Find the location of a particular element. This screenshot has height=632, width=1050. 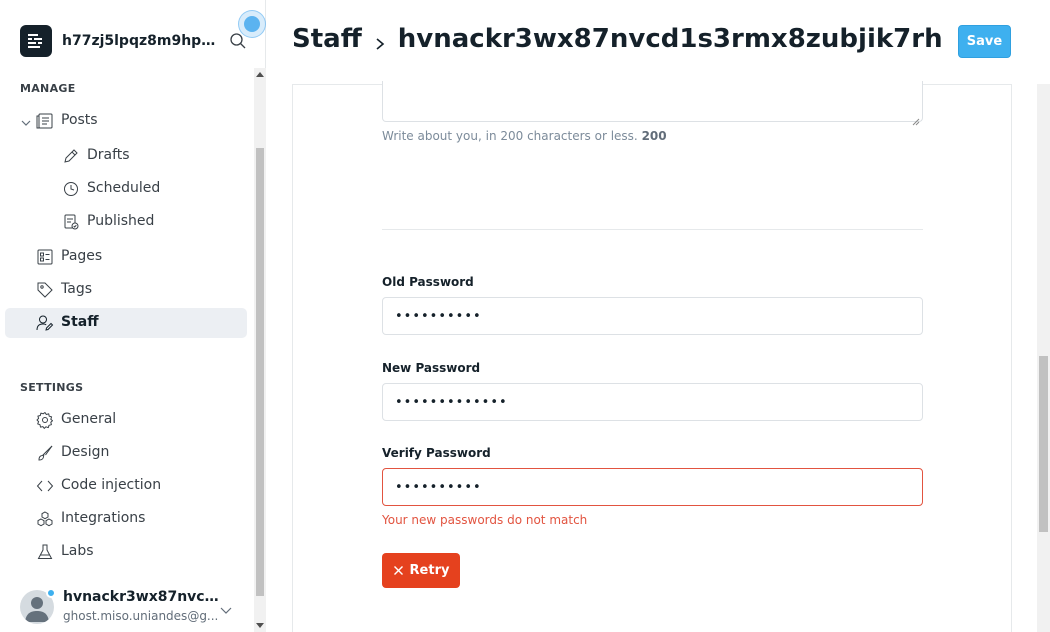

sidebar-item-drafts: Drafts is located at coordinates (126, 156).